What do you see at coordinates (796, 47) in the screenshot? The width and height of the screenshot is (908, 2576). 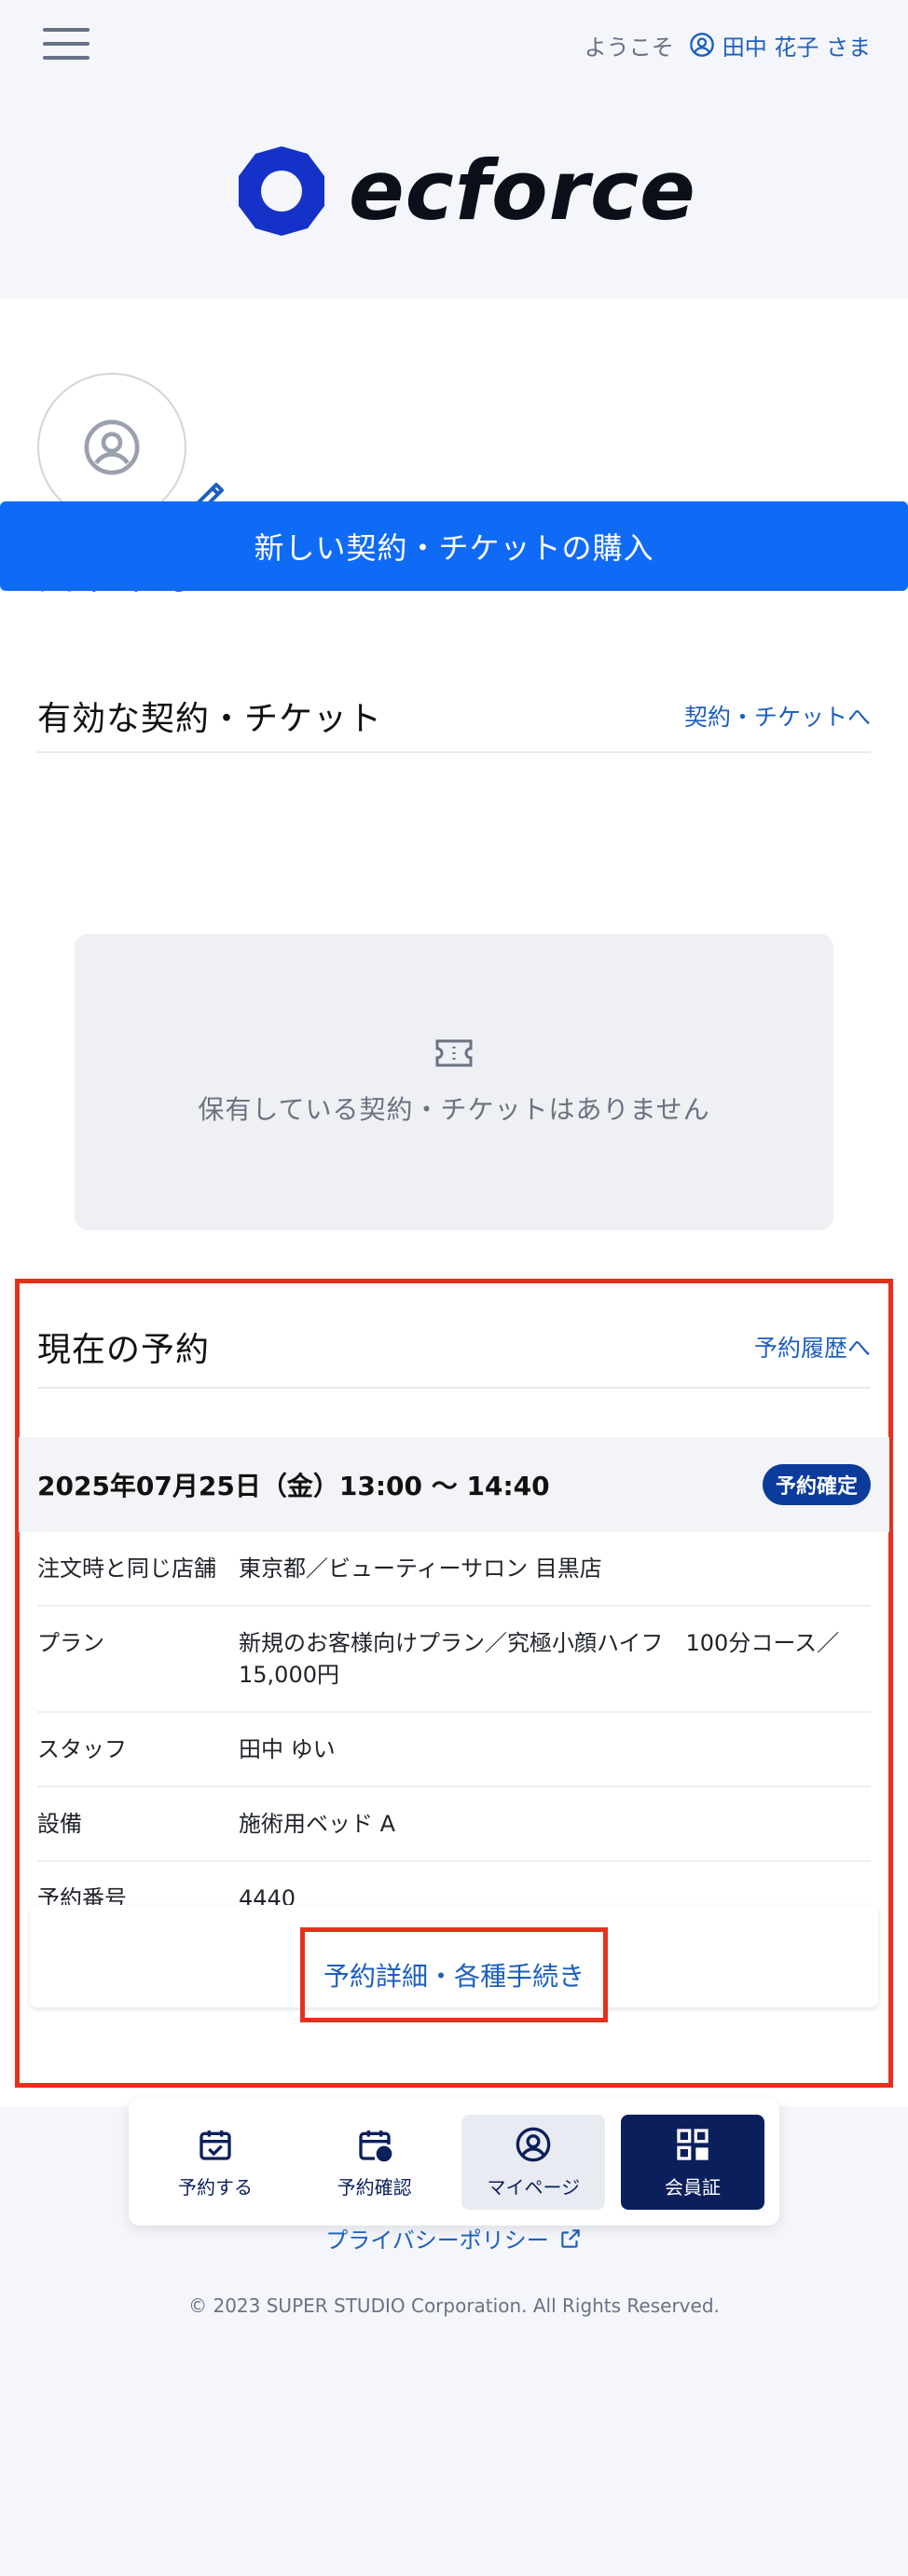 I see `user-name: 田中 花子 さま` at bounding box center [796, 47].